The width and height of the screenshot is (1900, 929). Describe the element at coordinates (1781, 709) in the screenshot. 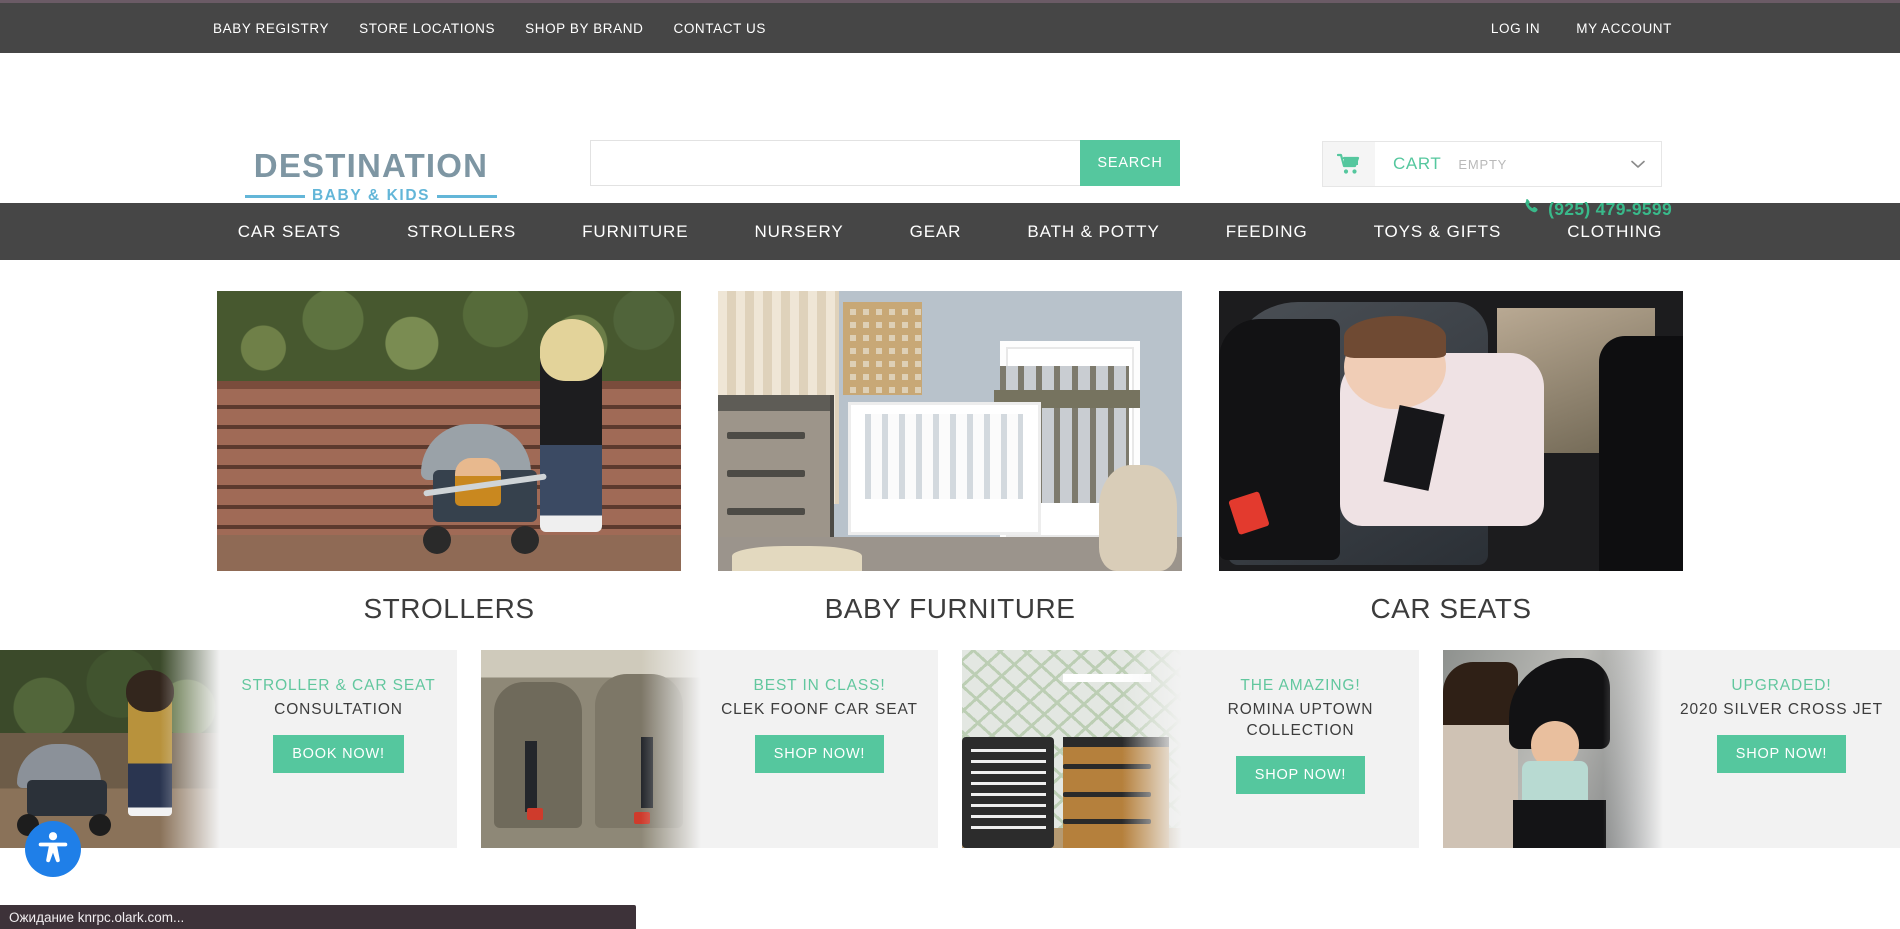

I see `promo-title-silver-cross-jet: 2020 SILVER CROSS JET` at that location.